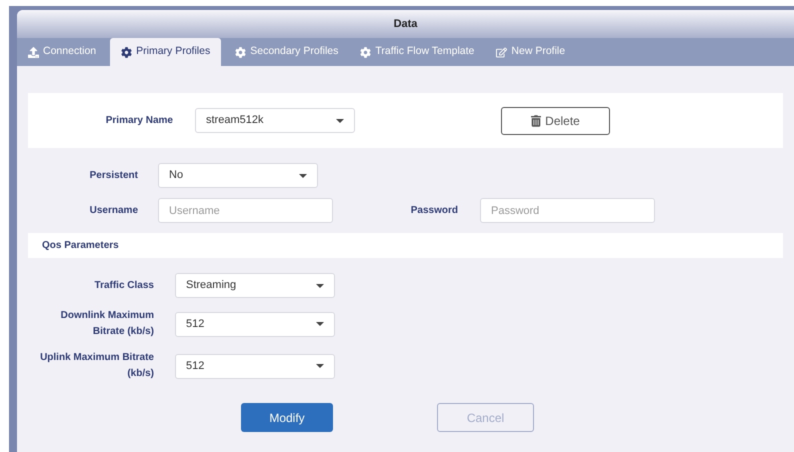 The width and height of the screenshot is (794, 452). What do you see at coordinates (434, 211) in the screenshot?
I see `field-label: Password` at bounding box center [434, 211].